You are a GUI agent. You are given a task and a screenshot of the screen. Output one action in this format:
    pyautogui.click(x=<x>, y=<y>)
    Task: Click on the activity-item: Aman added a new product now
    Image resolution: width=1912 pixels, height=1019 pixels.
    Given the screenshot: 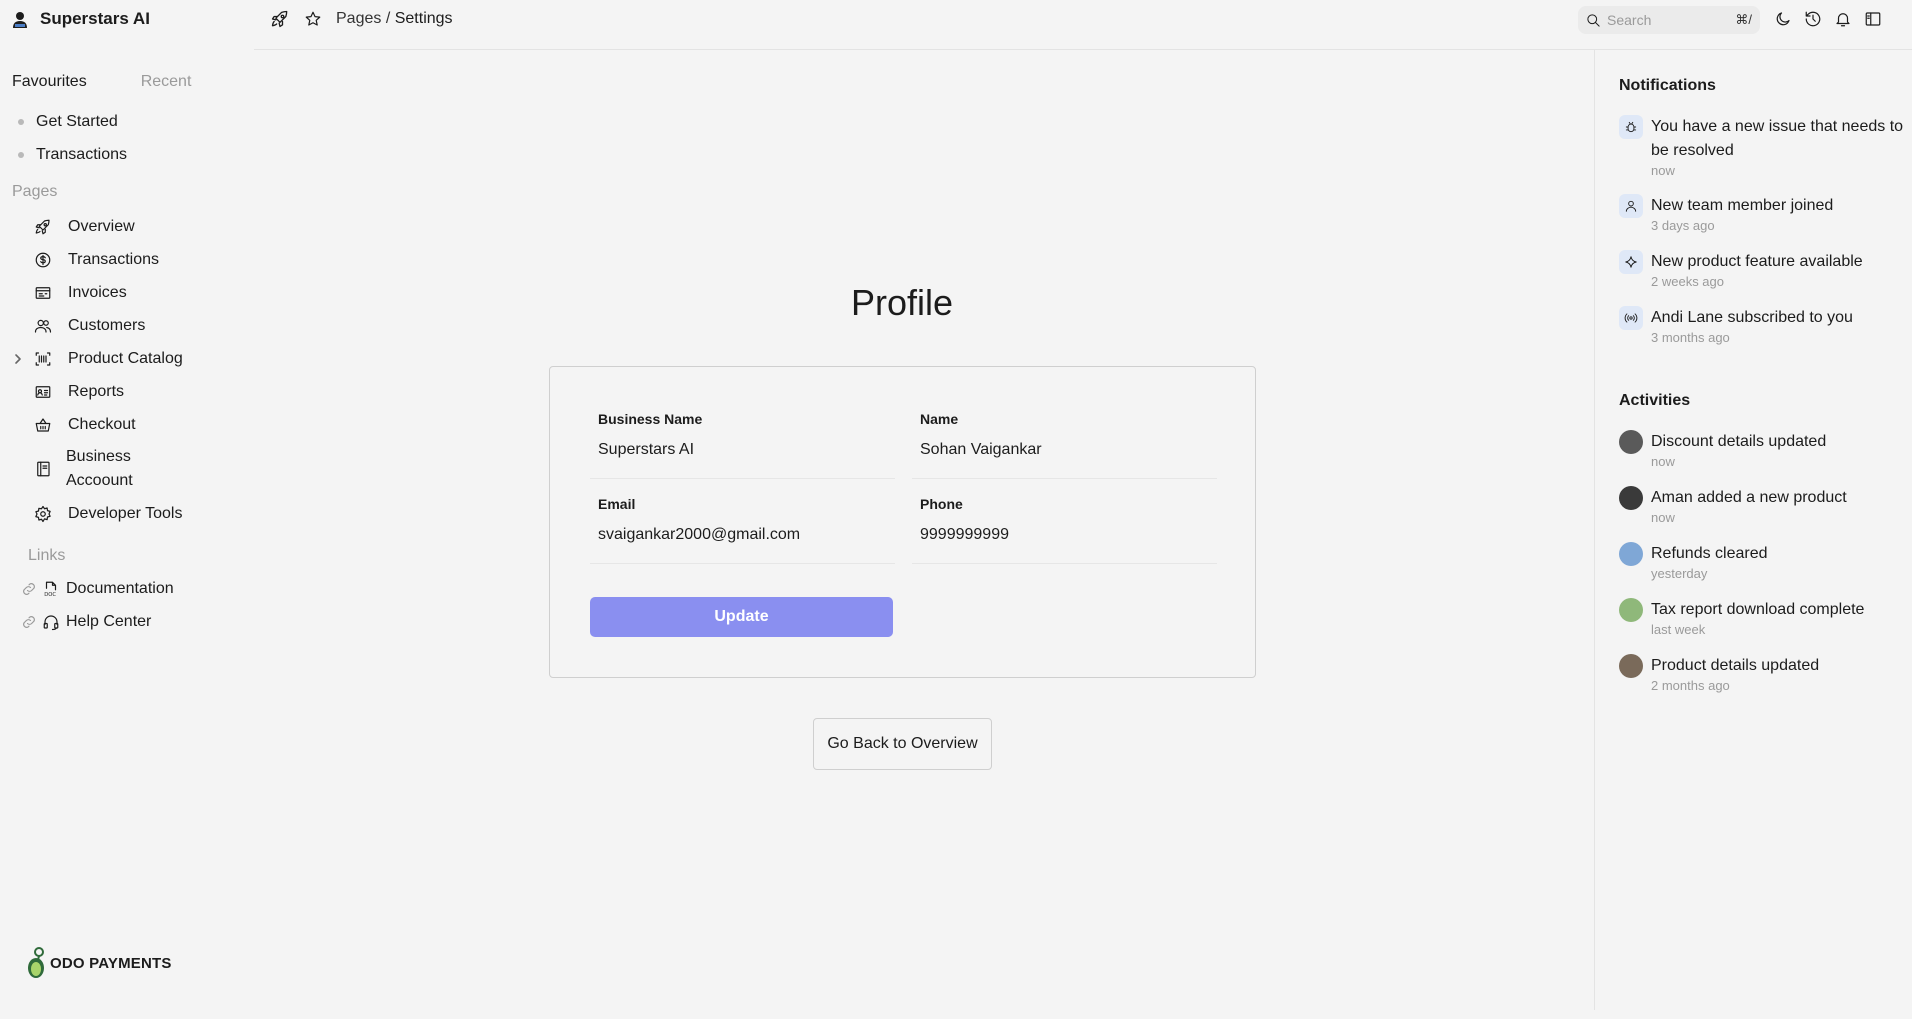 What is the action you would take?
    pyautogui.click(x=1764, y=506)
    